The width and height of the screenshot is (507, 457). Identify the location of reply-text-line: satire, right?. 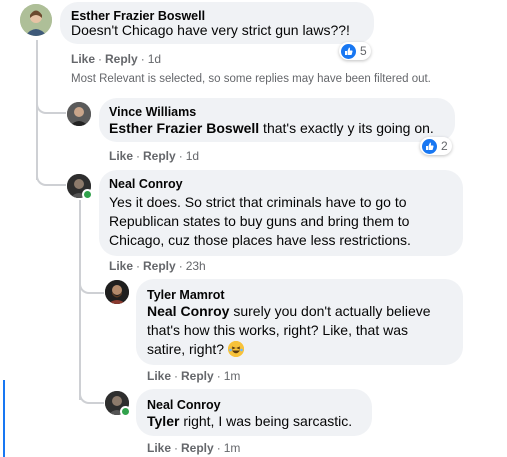
(195, 349).